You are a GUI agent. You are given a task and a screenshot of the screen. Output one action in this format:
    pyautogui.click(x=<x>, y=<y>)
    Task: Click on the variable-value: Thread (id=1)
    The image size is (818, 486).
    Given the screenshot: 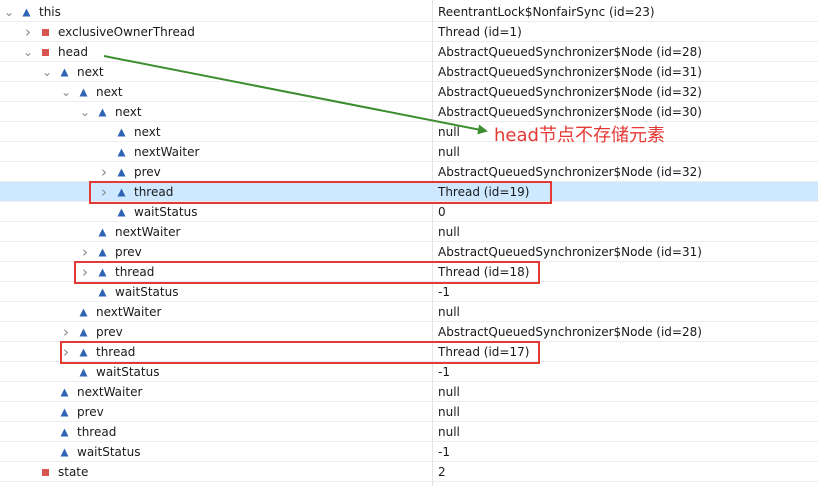 What is the action you would take?
    pyautogui.click(x=480, y=32)
    